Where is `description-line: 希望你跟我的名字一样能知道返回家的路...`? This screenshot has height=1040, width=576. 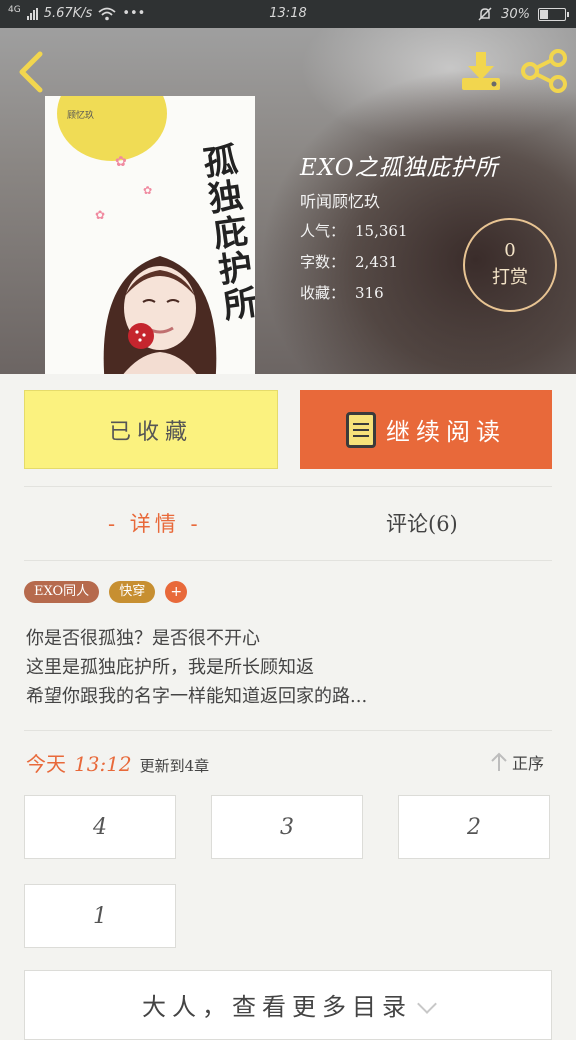
description-line: 希望你跟我的名字一样能知道返回家的路... is located at coordinates (197, 696).